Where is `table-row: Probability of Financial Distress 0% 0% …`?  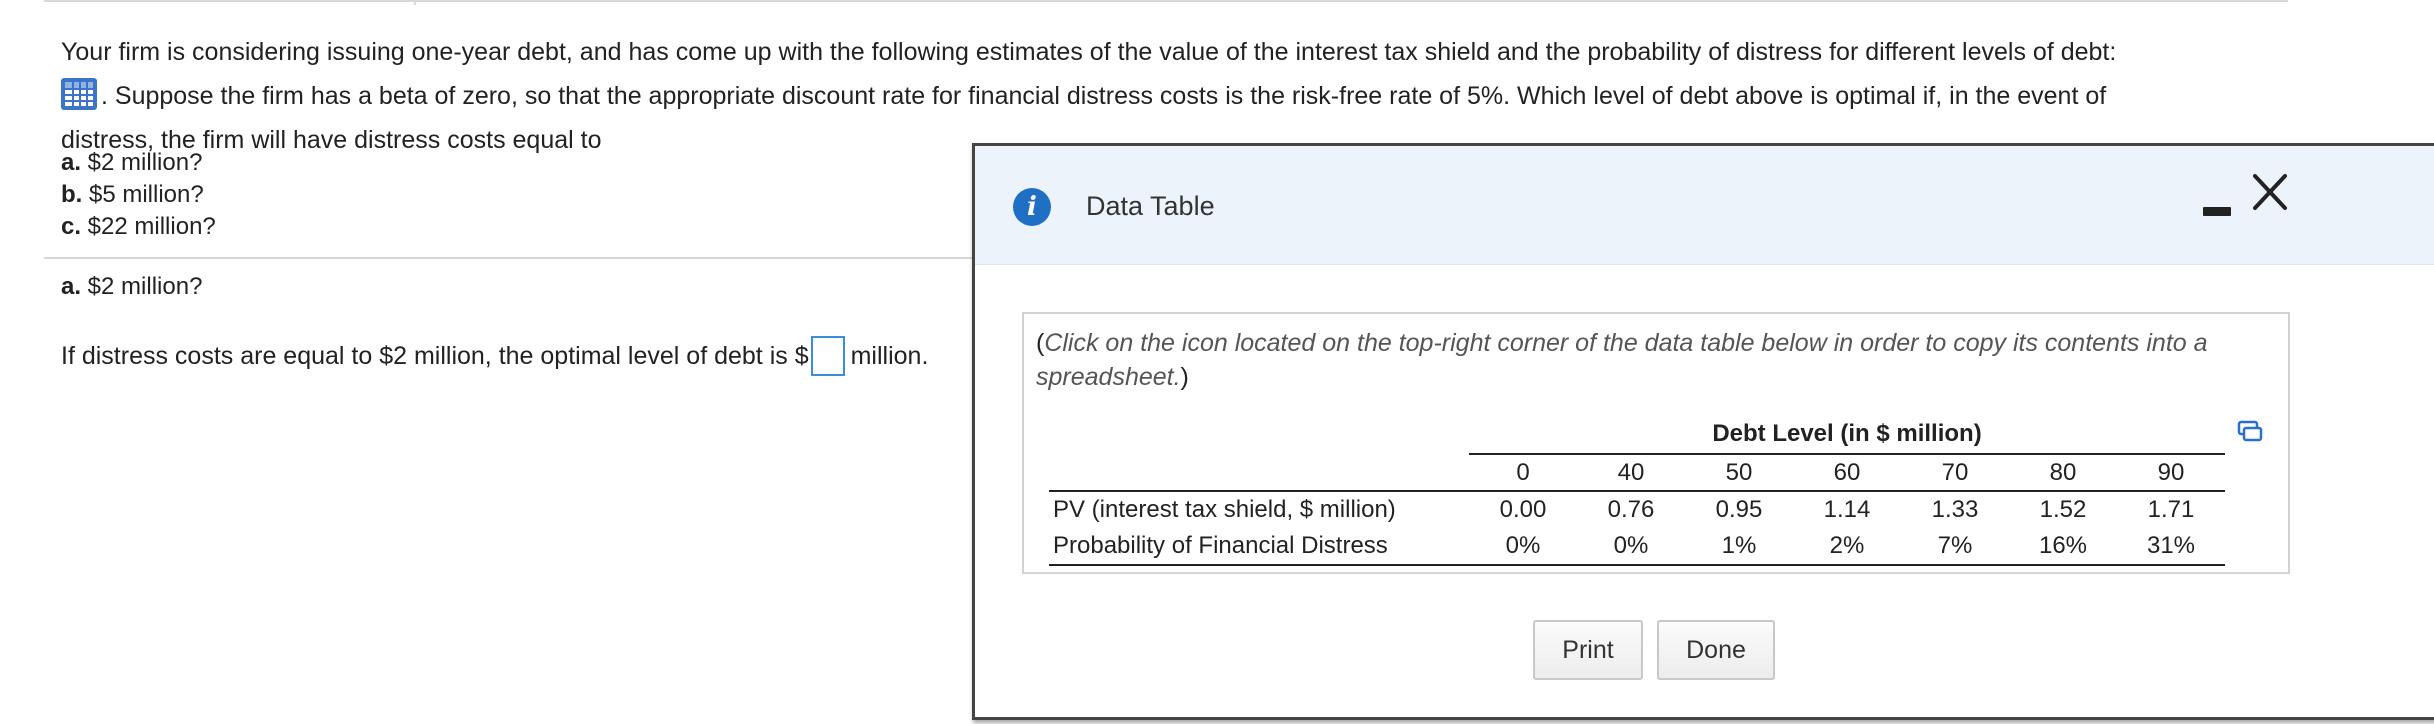
table-row: Probability of Financial Distress 0% 0% … is located at coordinates (1637, 547).